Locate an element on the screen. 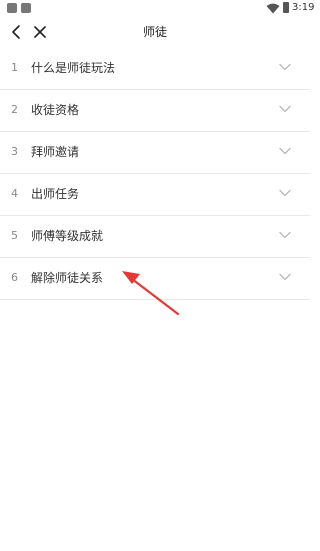  item-label: 出师任务 is located at coordinates (55, 194).